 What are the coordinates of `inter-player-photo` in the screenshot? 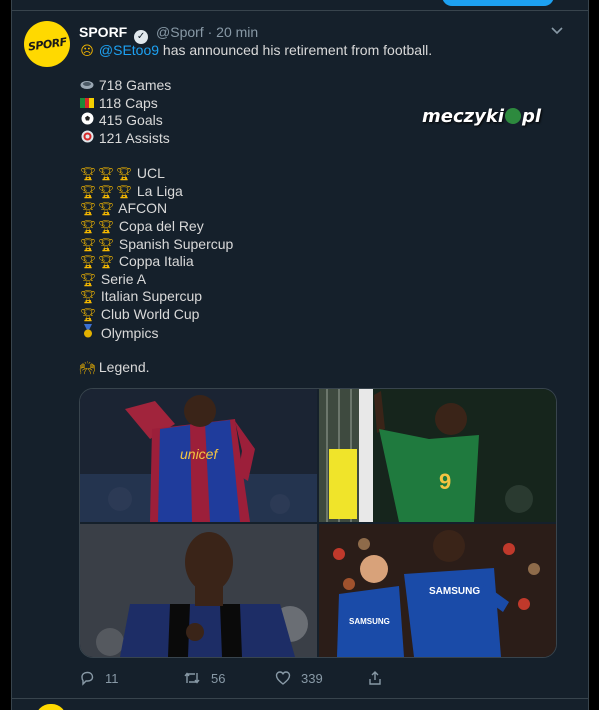 It's located at (198, 590).